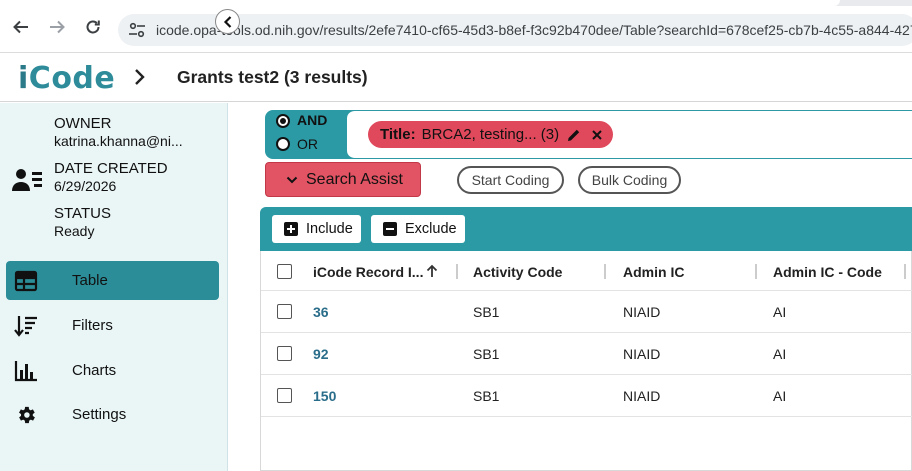  I want to click on reload-icon, so click(93, 27).